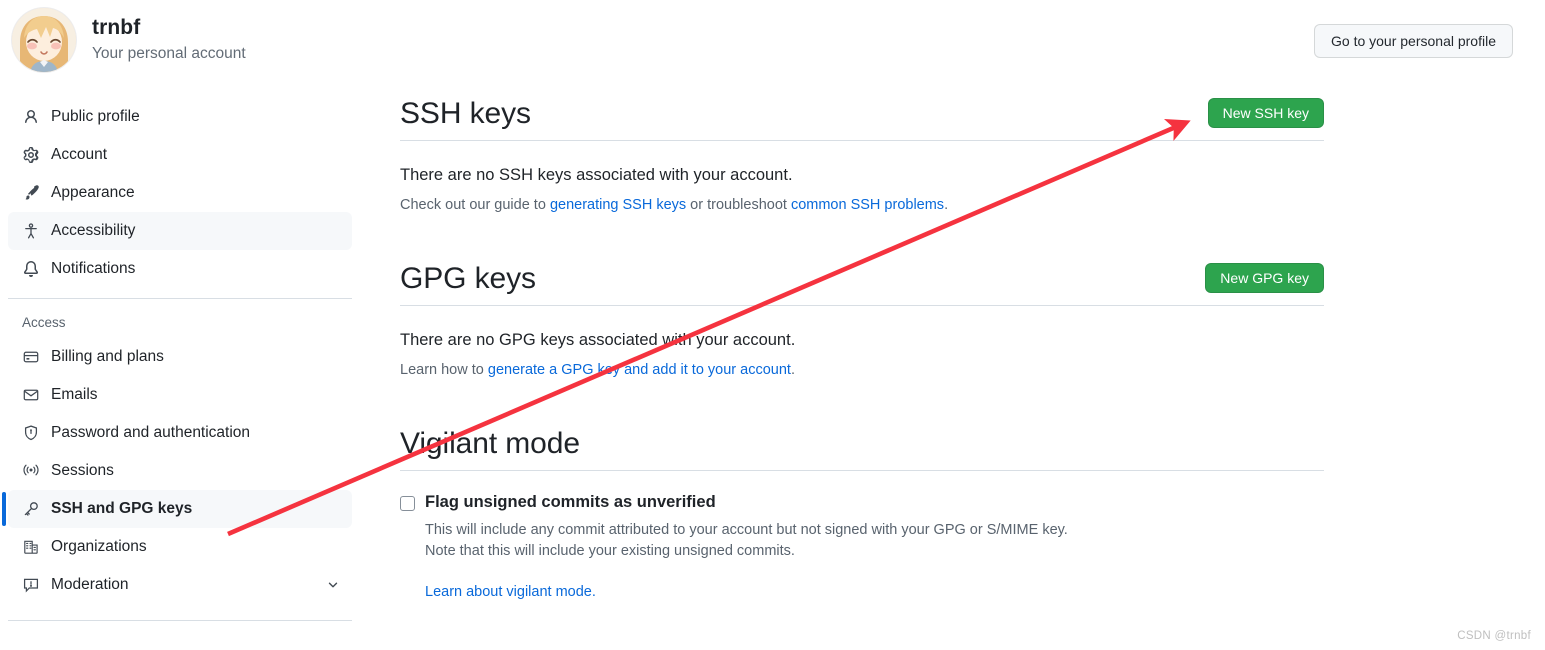 The image size is (1545, 650). What do you see at coordinates (180, 395) in the screenshot?
I see `sidebar-item-emails: Emails` at bounding box center [180, 395].